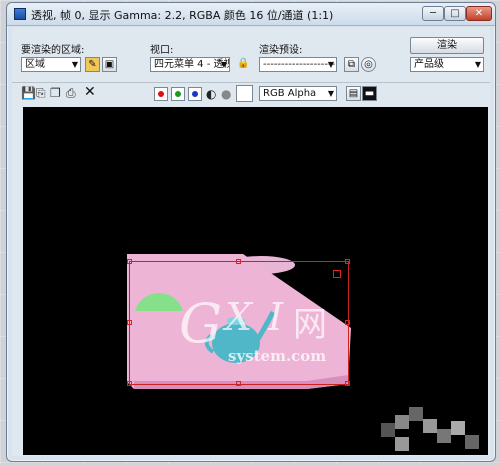 The height and width of the screenshot is (465, 500). What do you see at coordinates (35, 64) in the screenshot?
I see `area-dropdown-value: 区域` at bounding box center [35, 64].